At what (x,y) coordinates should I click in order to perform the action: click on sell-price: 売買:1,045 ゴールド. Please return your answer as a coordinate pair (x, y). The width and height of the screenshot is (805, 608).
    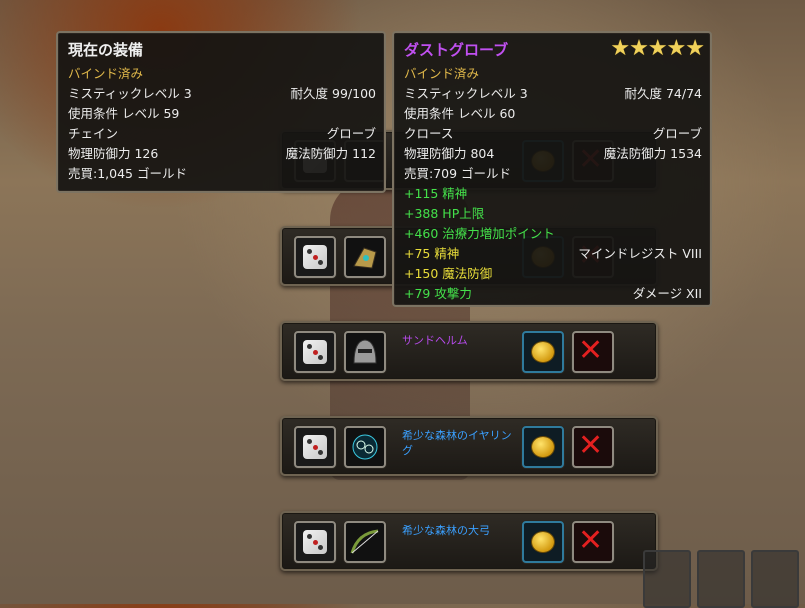
    Looking at the image, I should click on (127, 173).